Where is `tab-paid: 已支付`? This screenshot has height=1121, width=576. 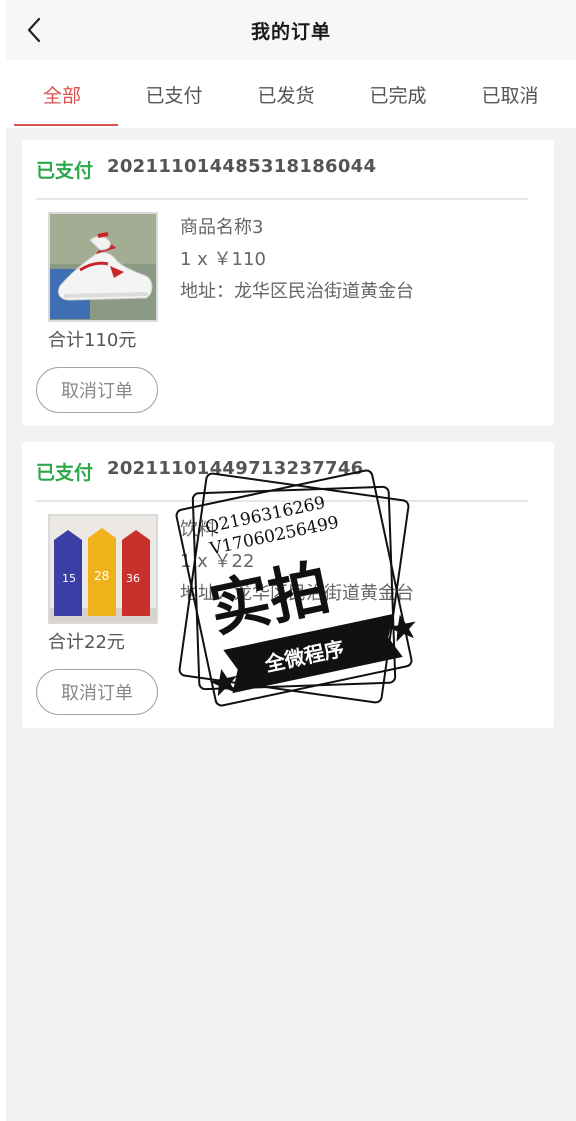
tab-paid: 已支付 is located at coordinates (174, 94).